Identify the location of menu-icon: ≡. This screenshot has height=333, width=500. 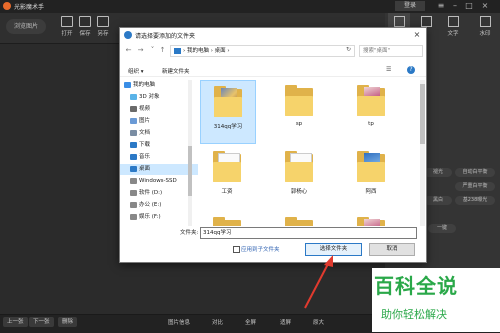
(441, 6).